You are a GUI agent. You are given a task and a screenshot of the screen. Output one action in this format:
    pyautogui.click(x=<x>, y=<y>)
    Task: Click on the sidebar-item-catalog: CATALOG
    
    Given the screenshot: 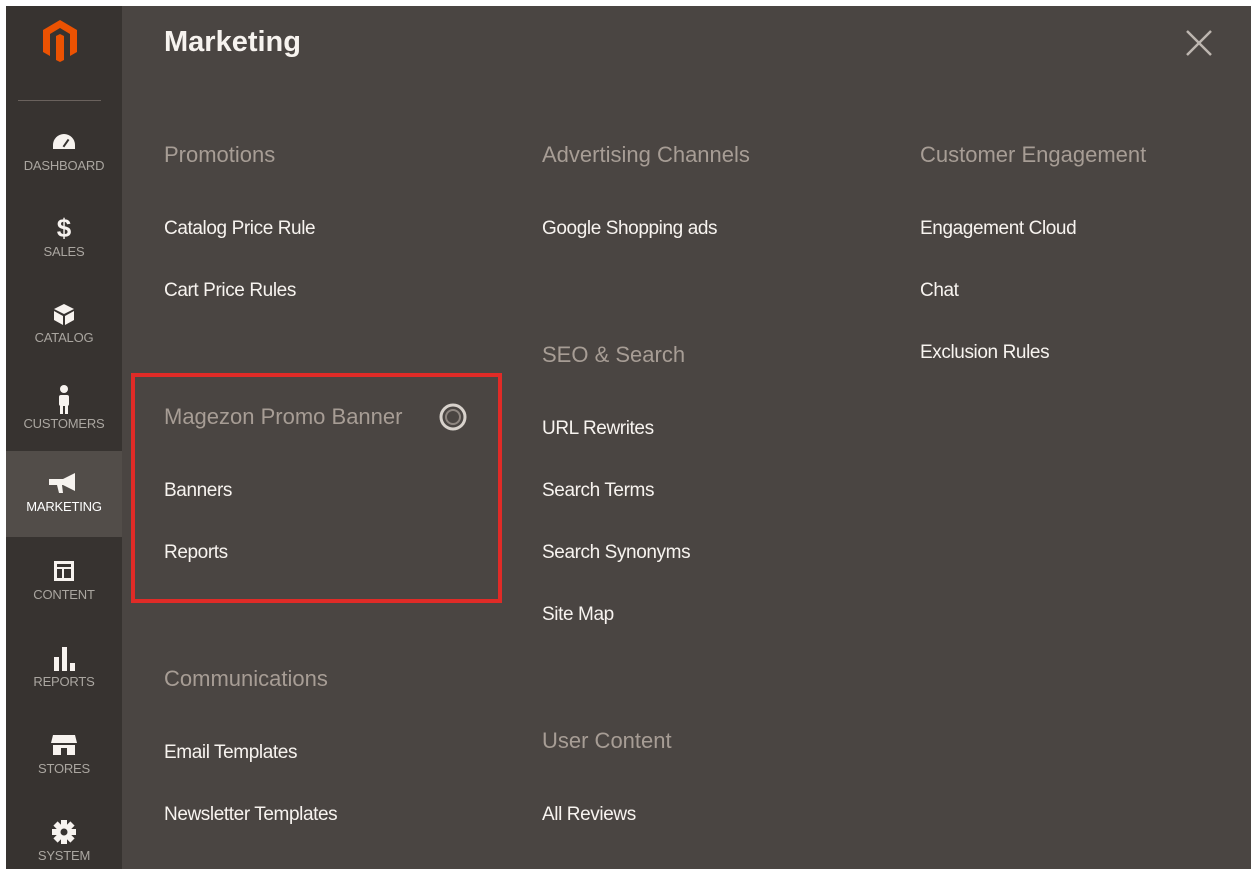 What is the action you would take?
    pyautogui.click(x=64, y=325)
    